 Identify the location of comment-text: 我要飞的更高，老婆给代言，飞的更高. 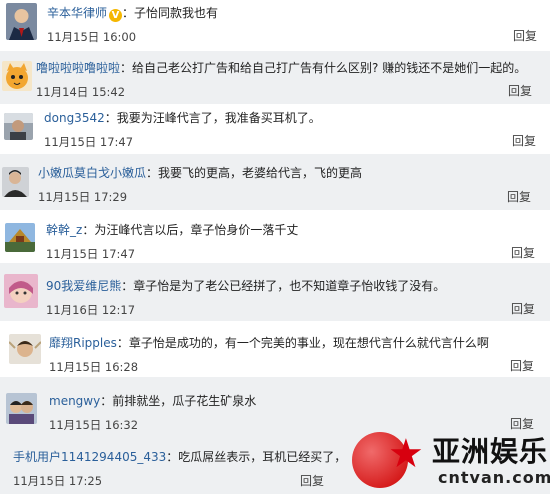
(260, 173).